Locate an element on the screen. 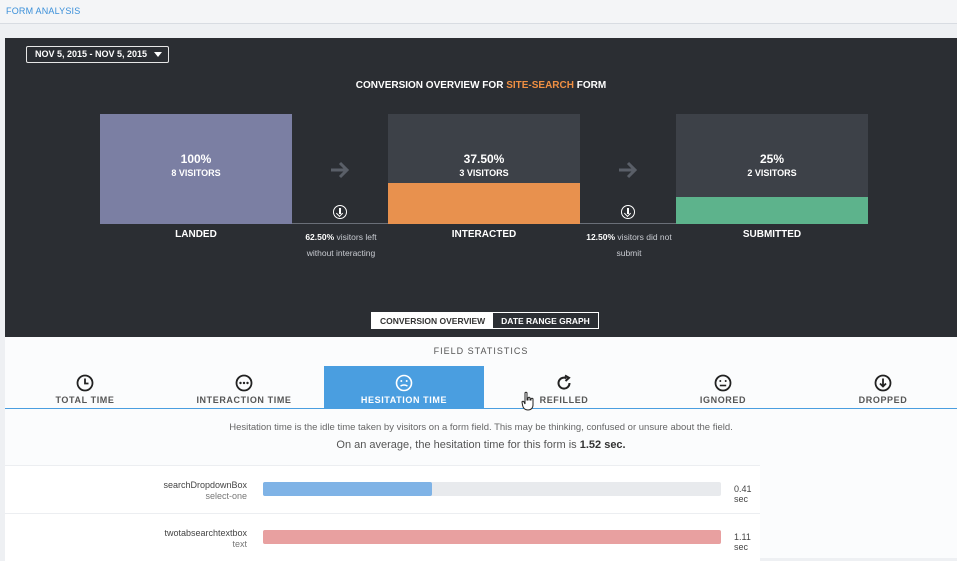  dropoff-text: submit is located at coordinates (629, 253).